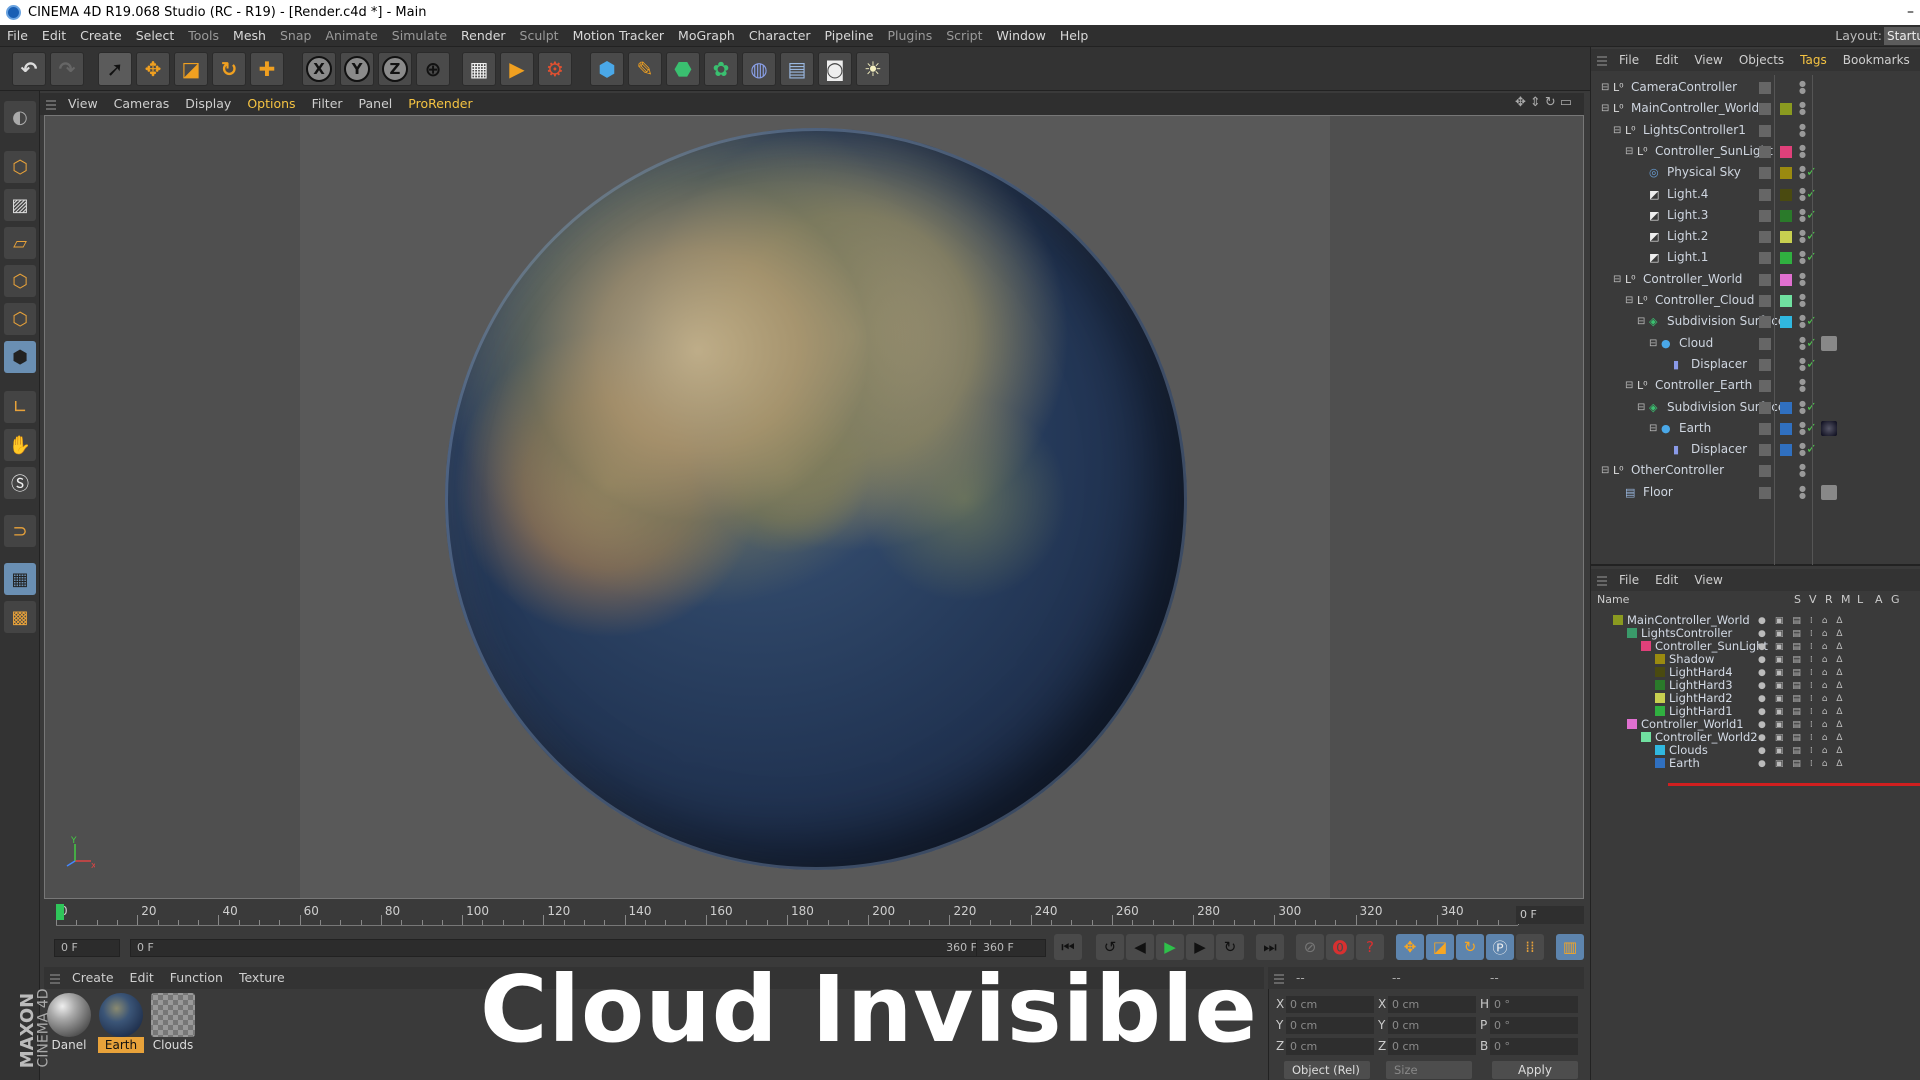 This screenshot has height=1080, width=1920. I want to click on menu-tools: Tools, so click(203, 36).